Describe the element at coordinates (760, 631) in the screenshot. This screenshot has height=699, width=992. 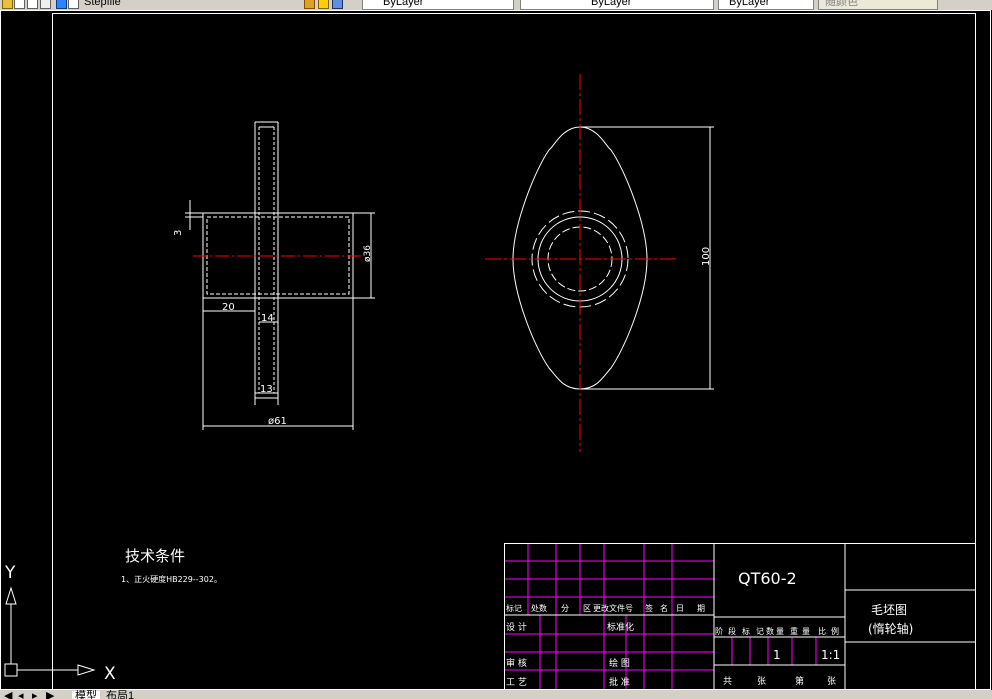
I see `hdr-mark-2: 记` at that location.